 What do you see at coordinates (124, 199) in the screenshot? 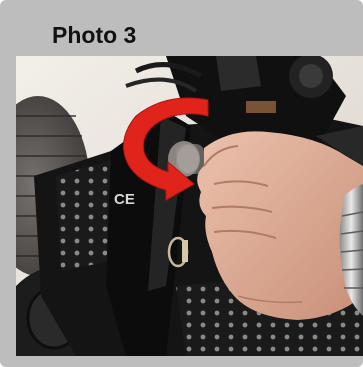
I see `ce-mark: CE` at bounding box center [124, 199].